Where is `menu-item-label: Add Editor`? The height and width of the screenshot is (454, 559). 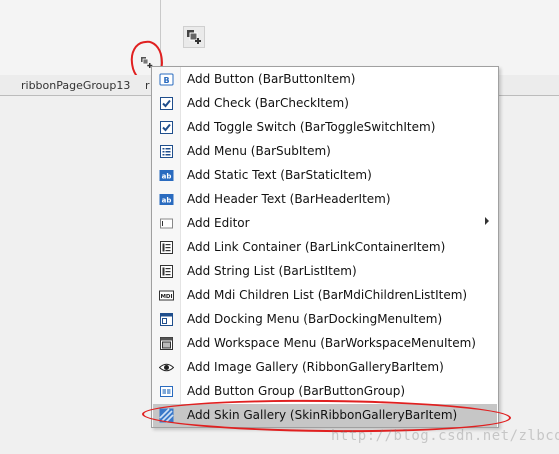
menu-item-label: Add Editor is located at coordinates (218, 223).